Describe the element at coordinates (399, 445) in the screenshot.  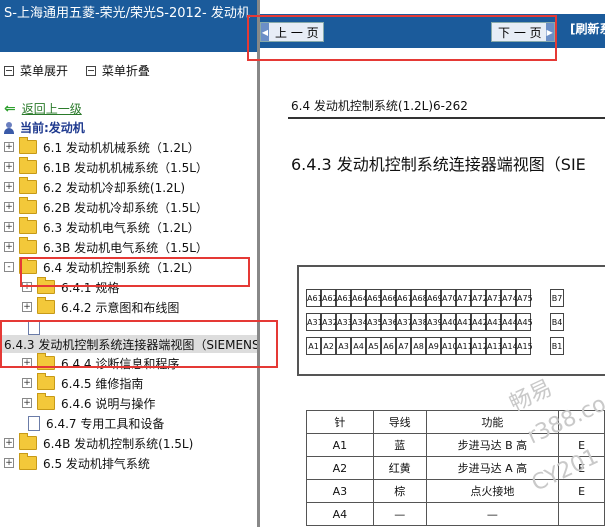
I see `table-cell: 蓝` at that location.